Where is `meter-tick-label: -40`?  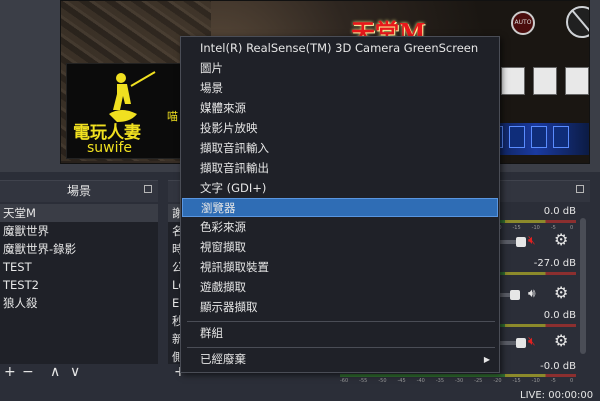
meter-tick-label: -40 is located at coordinates (420, 381).